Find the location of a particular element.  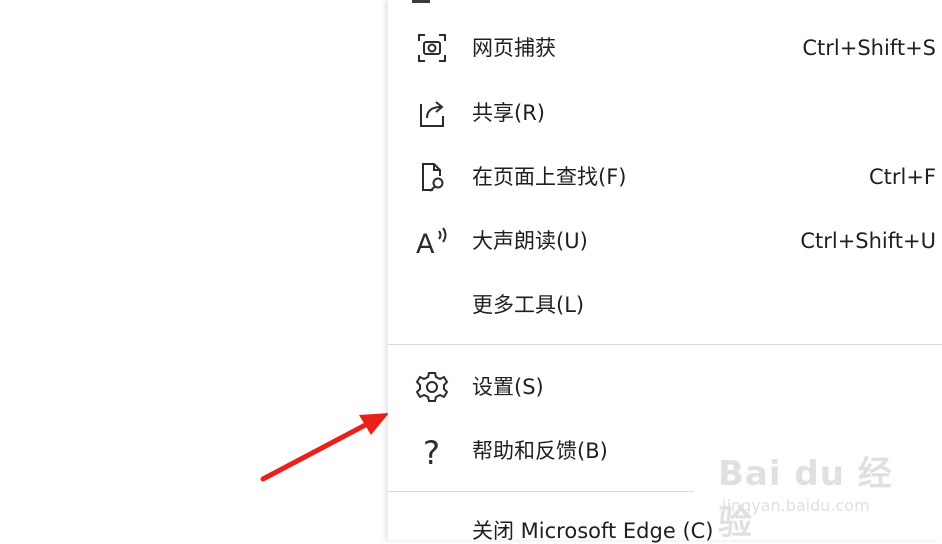

baidu-jingyan-watermark: Bai du 经验 jingyan.baidu.com is located at coordinates (818, 491).